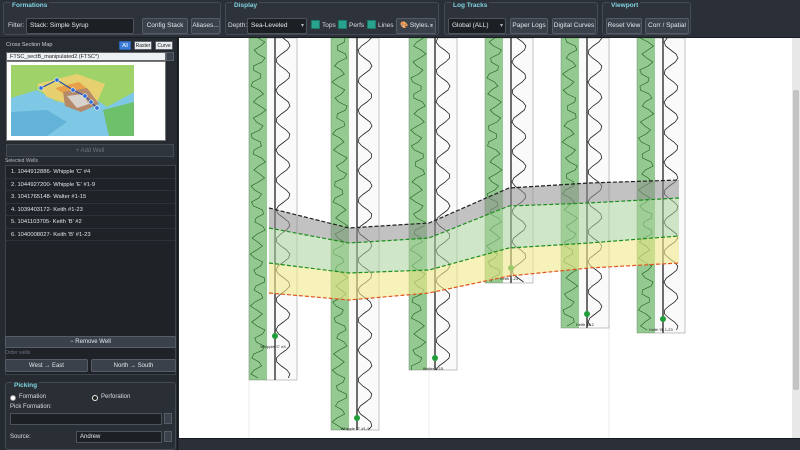 The width and height of the screenshot is (800, 450). What do you see at coordinates (90, 197) in the screenshot?
I see `list-item: 3. 1041765148- Walter #1-15` at bounding box center [90, 197].